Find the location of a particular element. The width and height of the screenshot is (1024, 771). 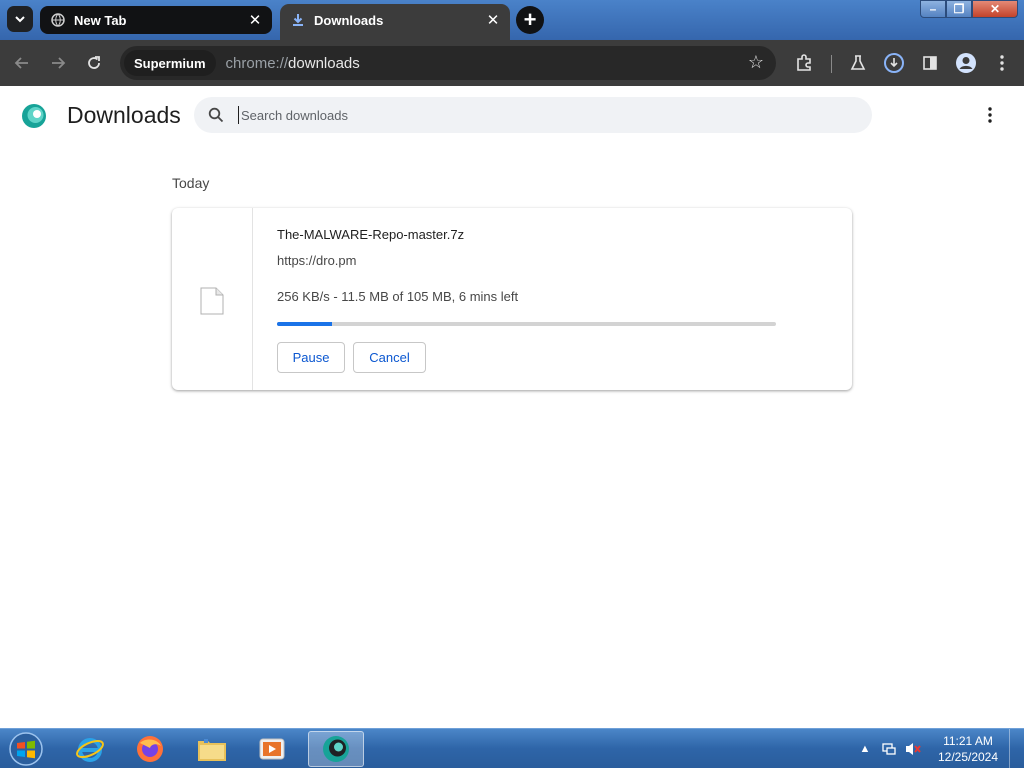

firefox-icon is located at coordinates (150, 749).